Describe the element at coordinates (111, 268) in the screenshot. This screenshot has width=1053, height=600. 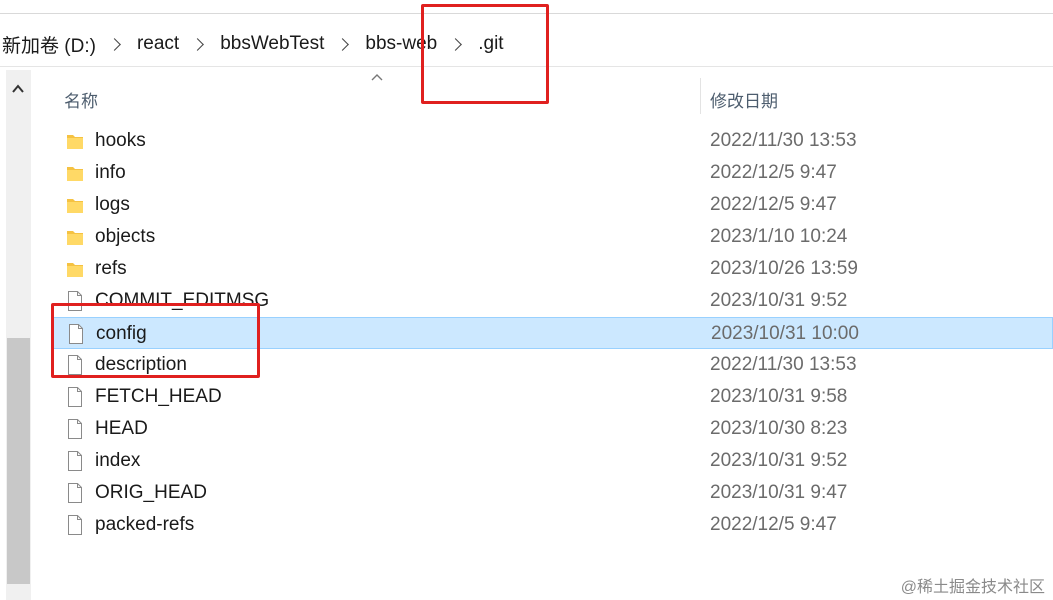
I see `file-name: refs` at that location.